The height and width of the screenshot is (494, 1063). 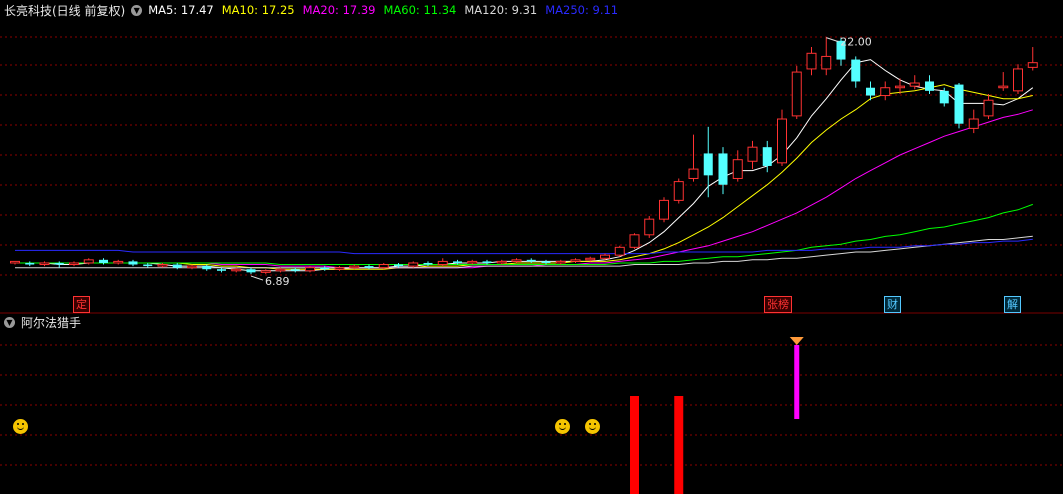 What do you see at coordinates (892, 304) in the screenshot?
I see `tag-cai: 财` at bounding box center [892, 304].